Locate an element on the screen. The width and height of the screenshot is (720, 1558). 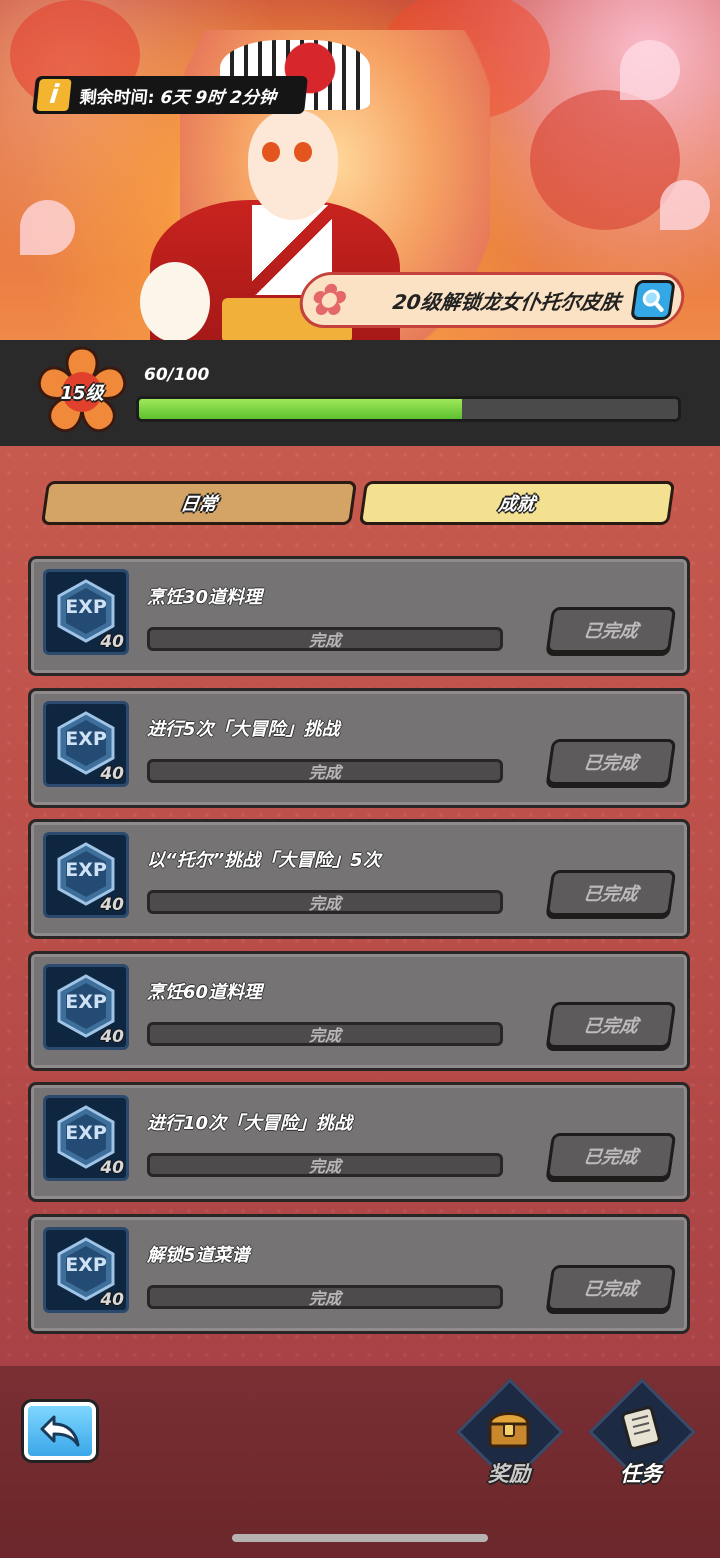
task-row: EXP 40 进行5次「大冒险」挑战 完成 已完成 is located at coordinates (359, 747).